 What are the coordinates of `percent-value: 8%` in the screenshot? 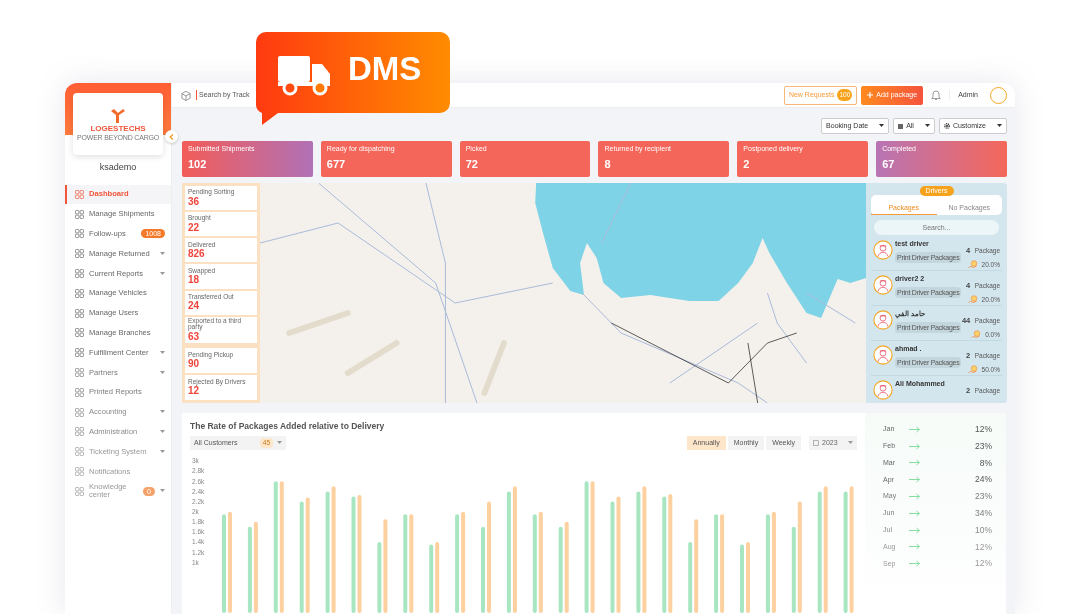 It's located at (985, 463).